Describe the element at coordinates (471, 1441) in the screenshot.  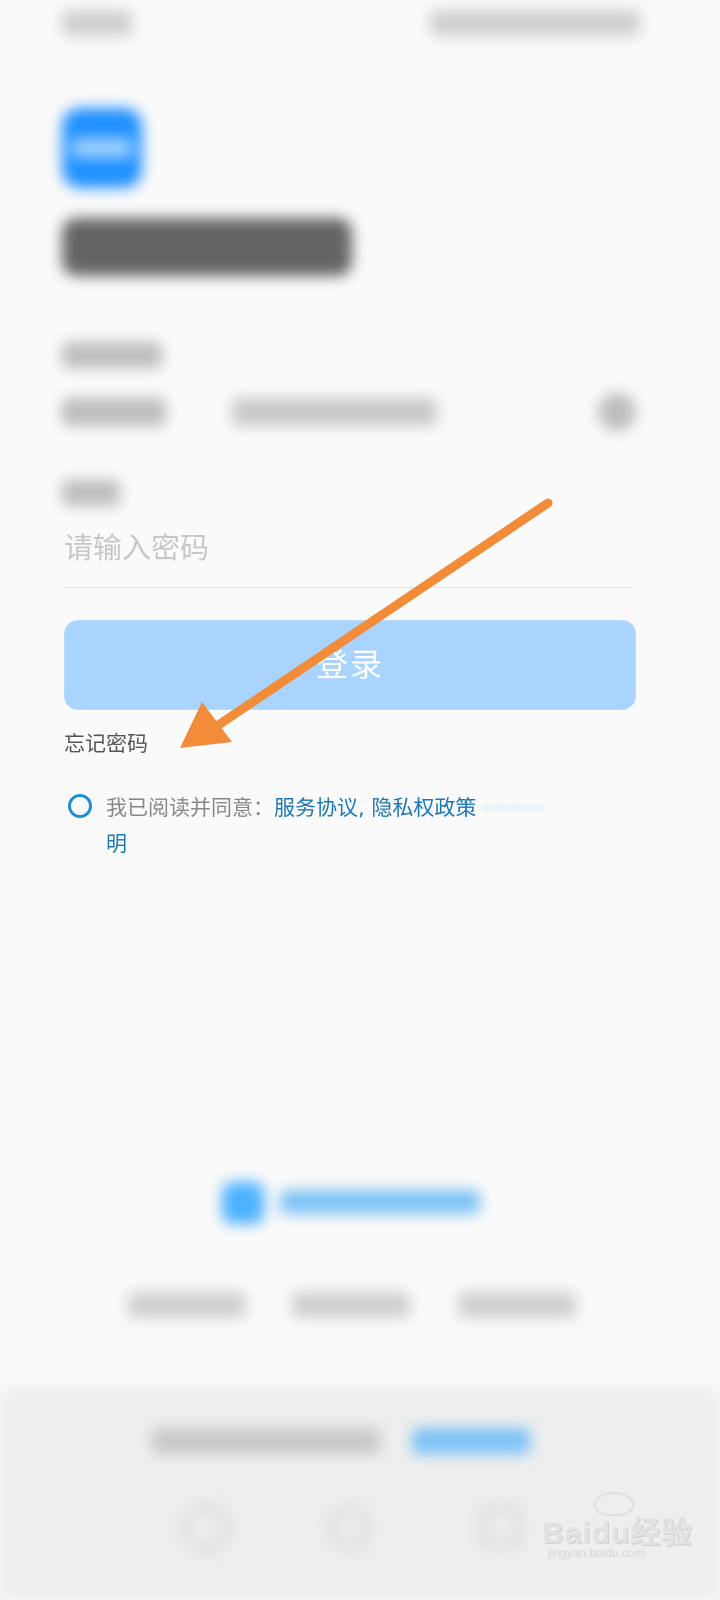
I see `register-link` at that location.